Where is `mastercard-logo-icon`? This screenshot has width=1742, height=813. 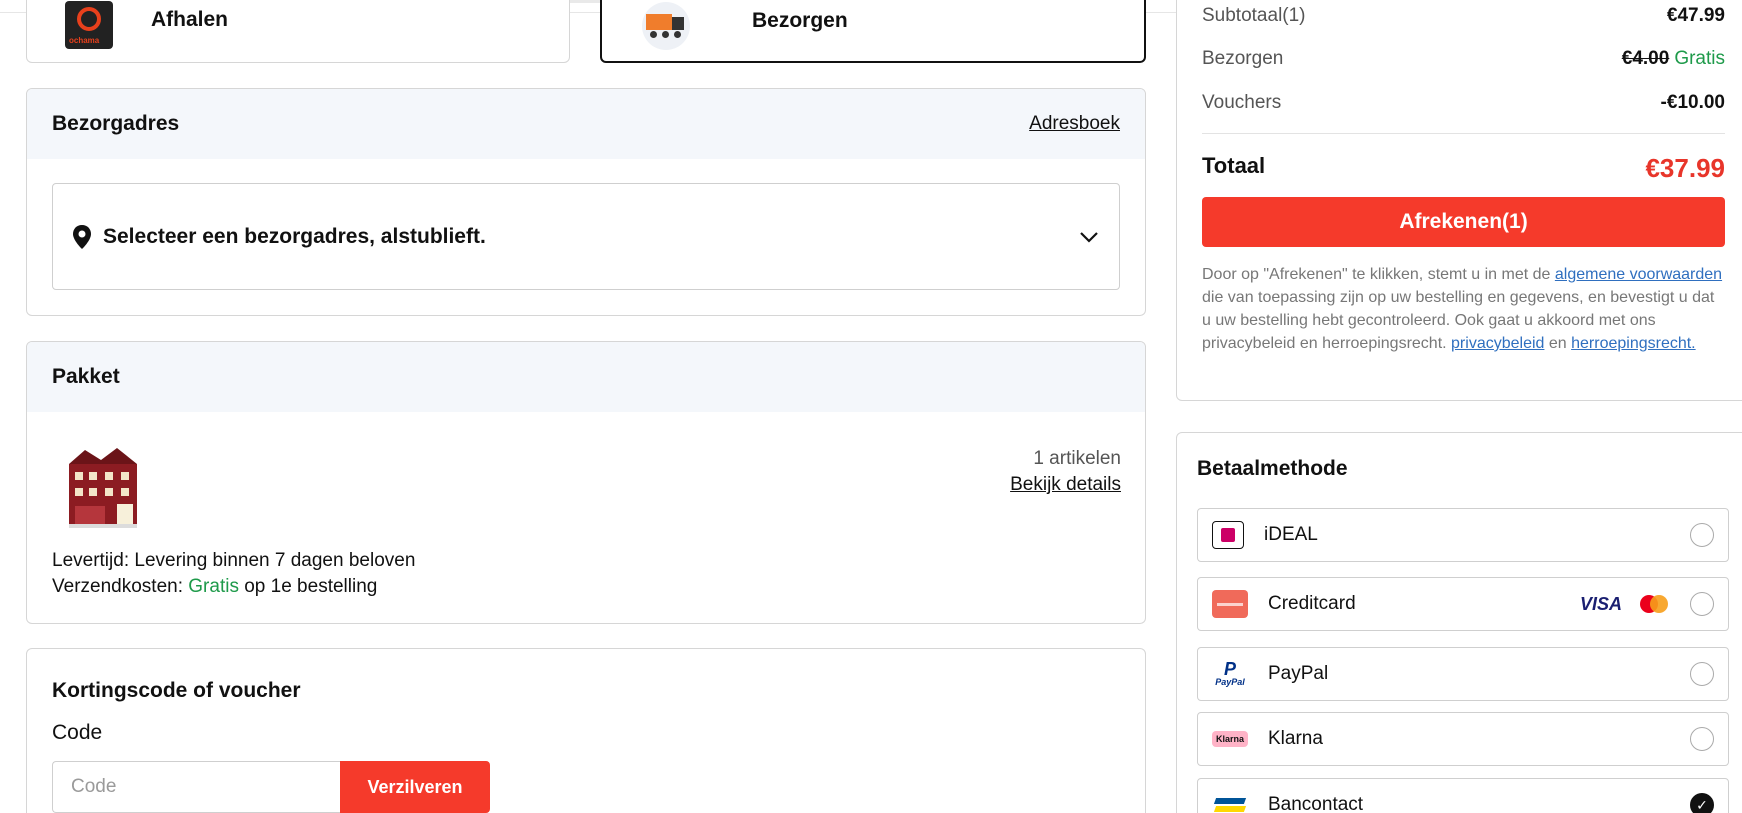
mastercard-logo-icon is located at coordinates (1654, 604).